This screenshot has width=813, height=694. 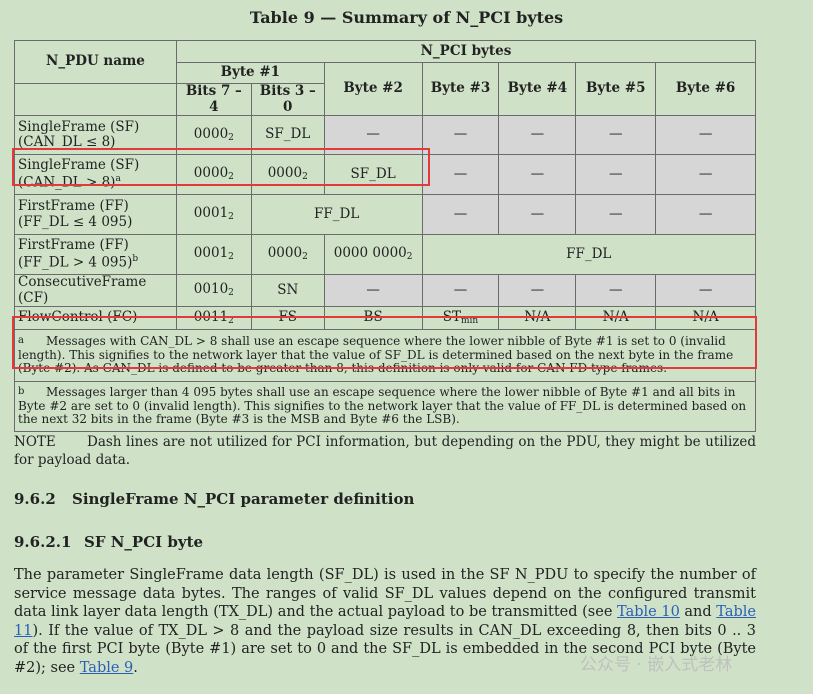 What do you see at coordinates (213, 291) in the screenshot?
I see `cell-bits-7-4: 00102` at bounding box center [213, 291].